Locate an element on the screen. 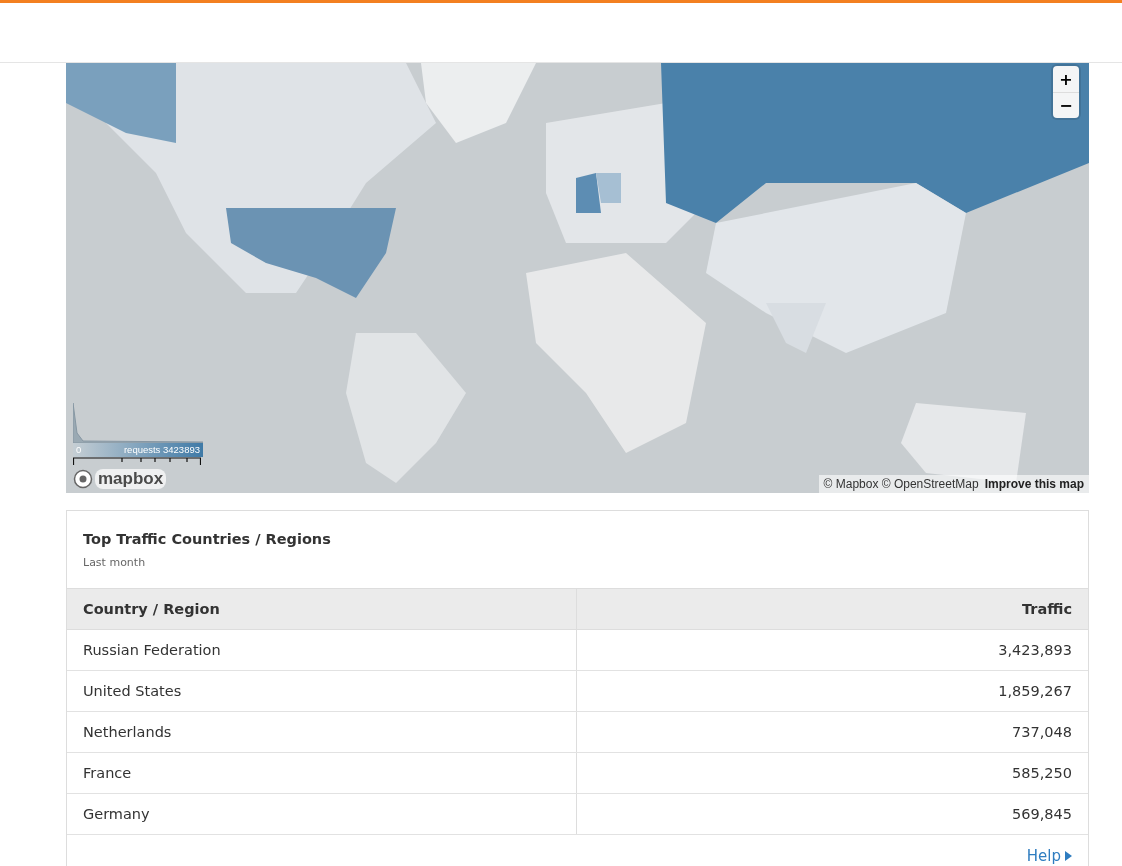 Image resolution: width=1122 pixels, height=866 pixels. table-cell: 737,048 is located at coordinates (832, 732).